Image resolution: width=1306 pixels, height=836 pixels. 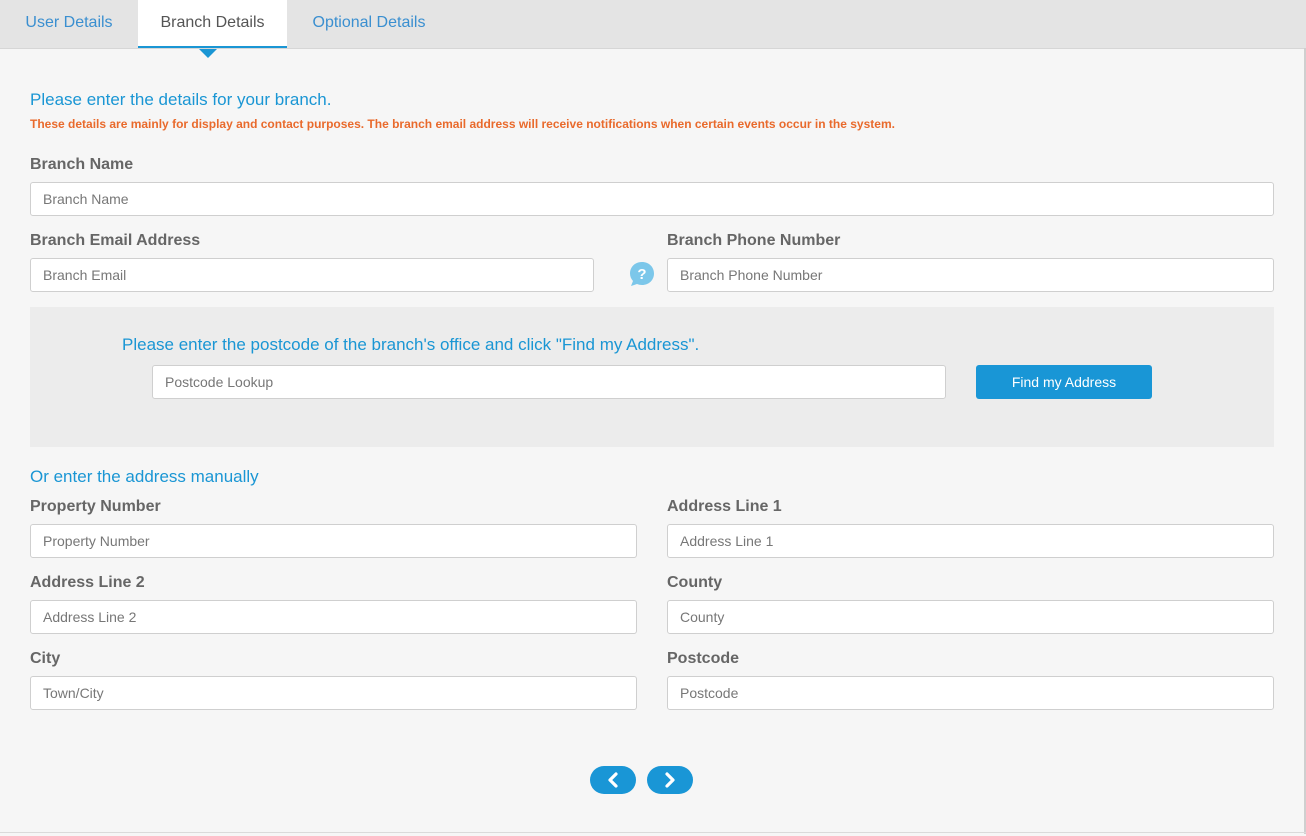 I want to click on active-tab-indicator, so click(x=208, y=53).